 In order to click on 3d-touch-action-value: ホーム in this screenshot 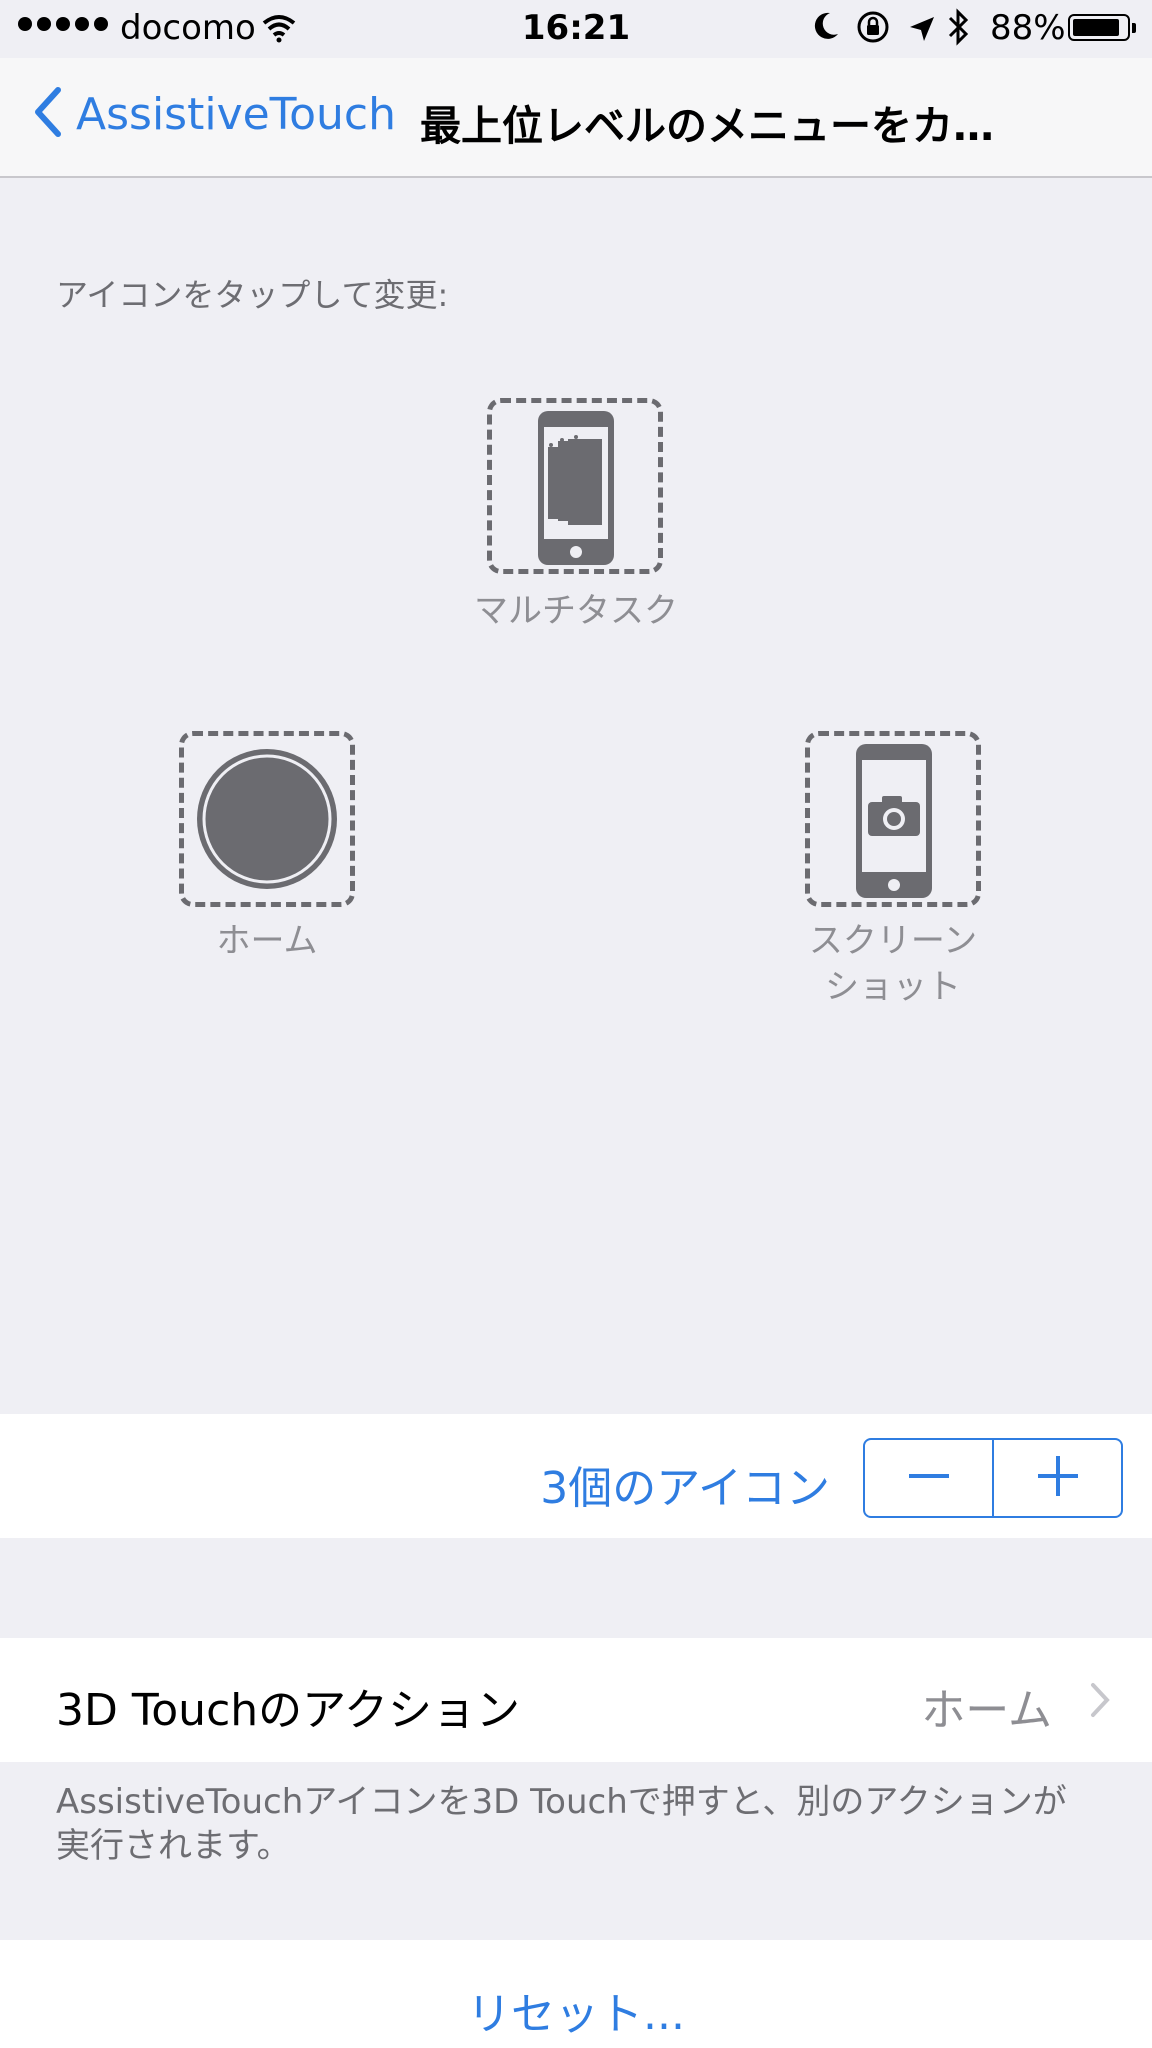, I will do `click(986, 1710)`.